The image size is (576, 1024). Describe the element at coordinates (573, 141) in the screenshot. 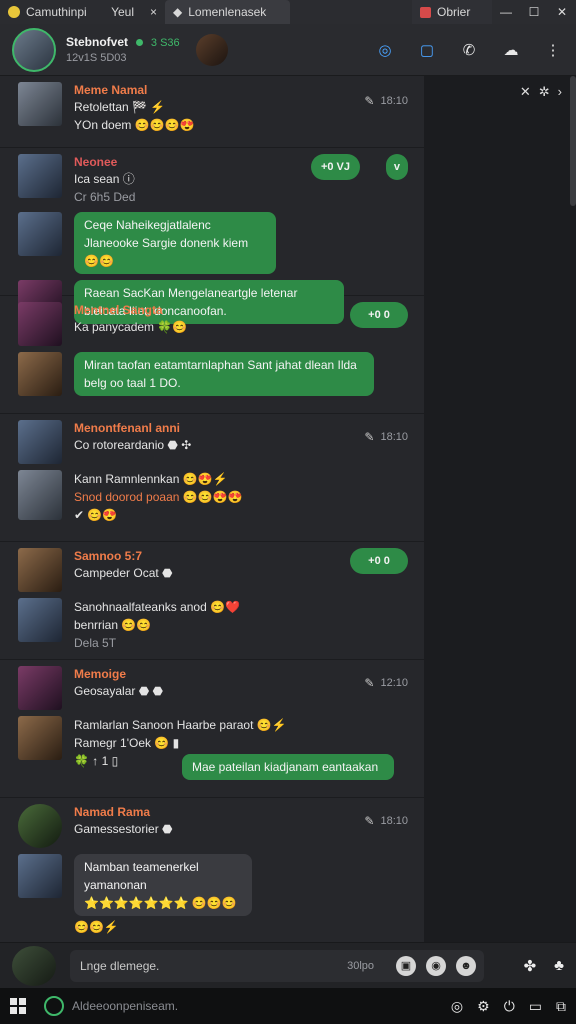

I see `scrollbar` at that location.